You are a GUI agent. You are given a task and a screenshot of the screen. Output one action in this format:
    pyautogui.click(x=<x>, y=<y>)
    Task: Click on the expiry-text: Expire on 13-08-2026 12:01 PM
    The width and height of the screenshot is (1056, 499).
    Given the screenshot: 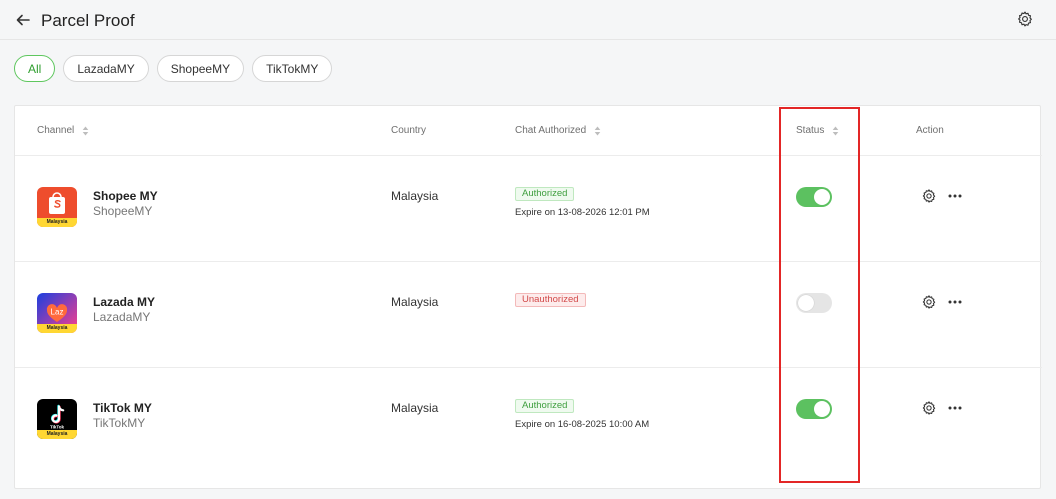 What is the action you would take?
    pyautogui.click(x=582, y=212)
    